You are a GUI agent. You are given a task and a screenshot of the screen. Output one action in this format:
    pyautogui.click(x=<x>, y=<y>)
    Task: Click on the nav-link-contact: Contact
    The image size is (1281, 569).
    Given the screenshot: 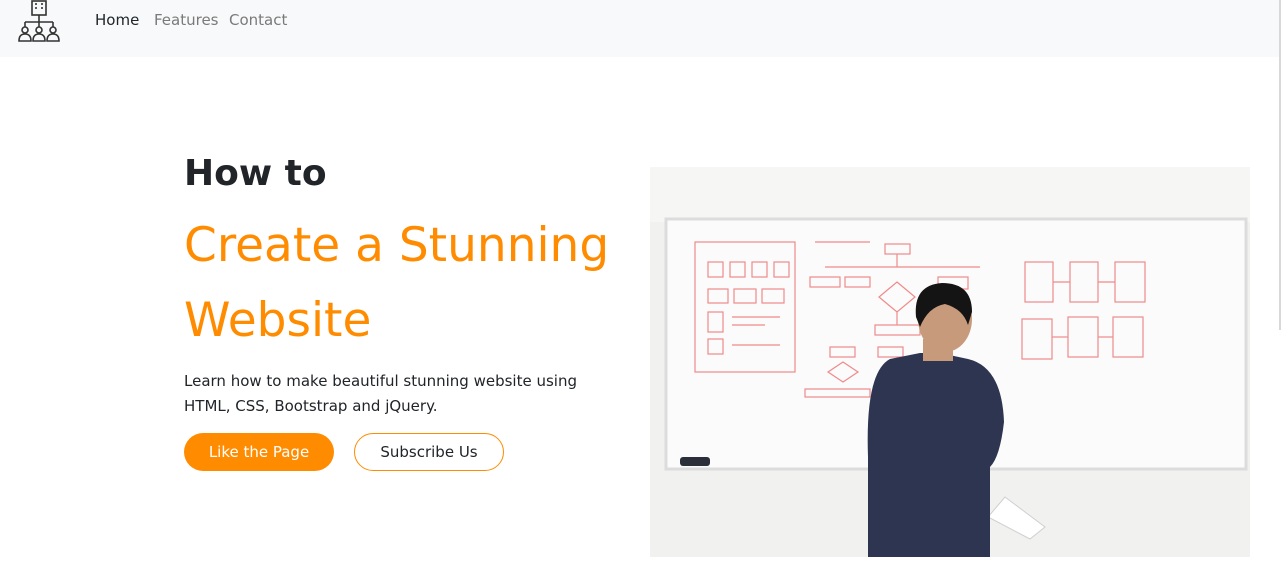 What is the action you would take?
    pyautogui.click(x=258, y=20)
    